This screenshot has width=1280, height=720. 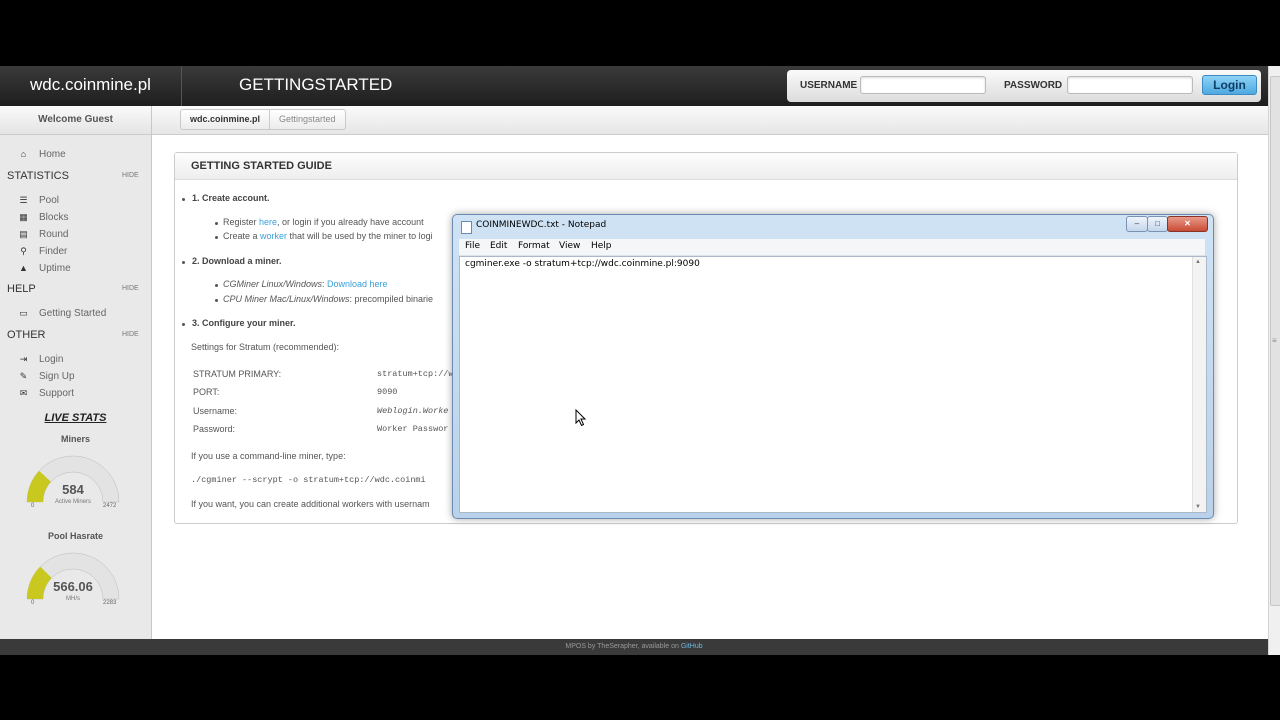 I want to click on miners-gauge-min: 0, so click(x=33, y=506).